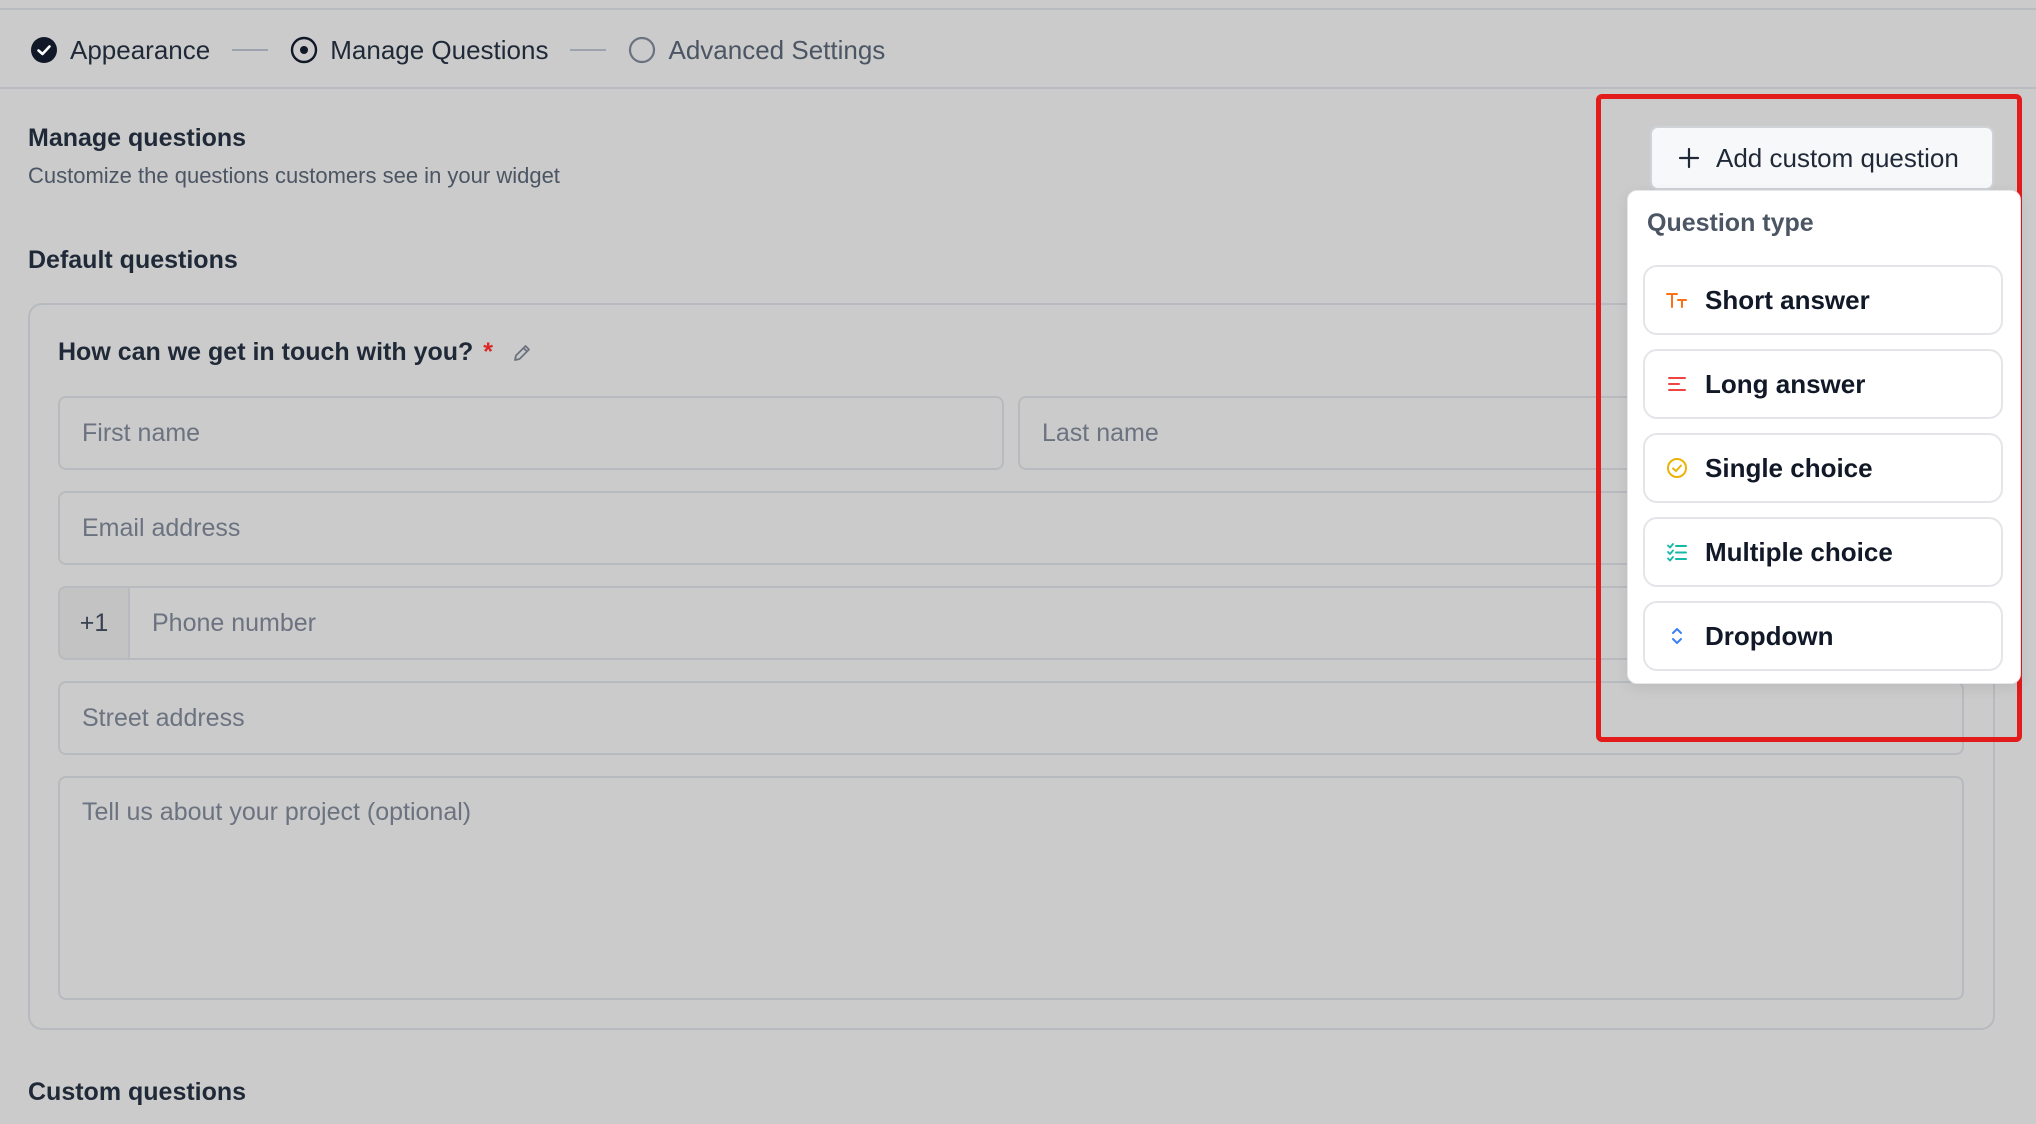 This screenshot has width=2036, height=1124. I want to click on phone-country-prefix: +1, so click(94, 623).